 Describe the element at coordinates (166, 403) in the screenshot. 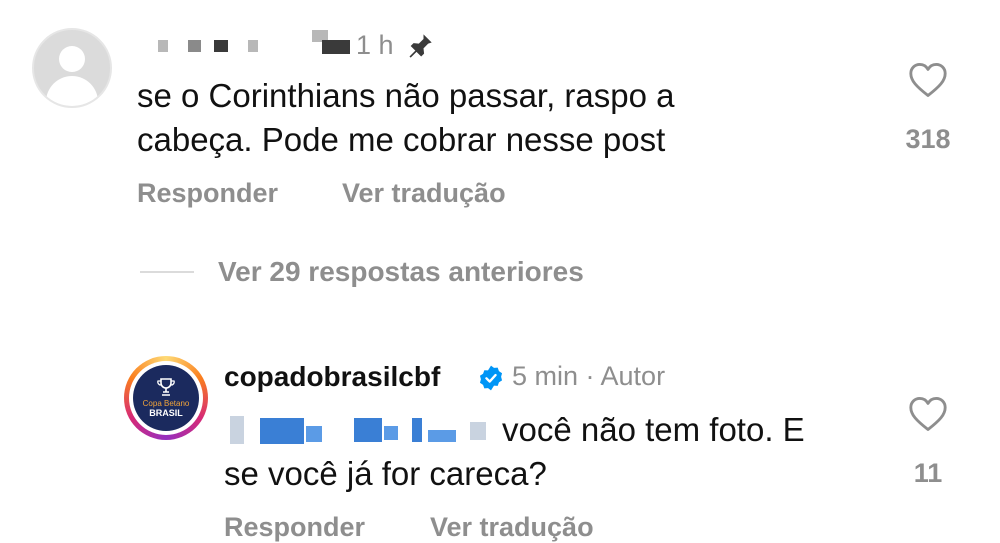

I see `logo-text: Copa Betano` at that location.